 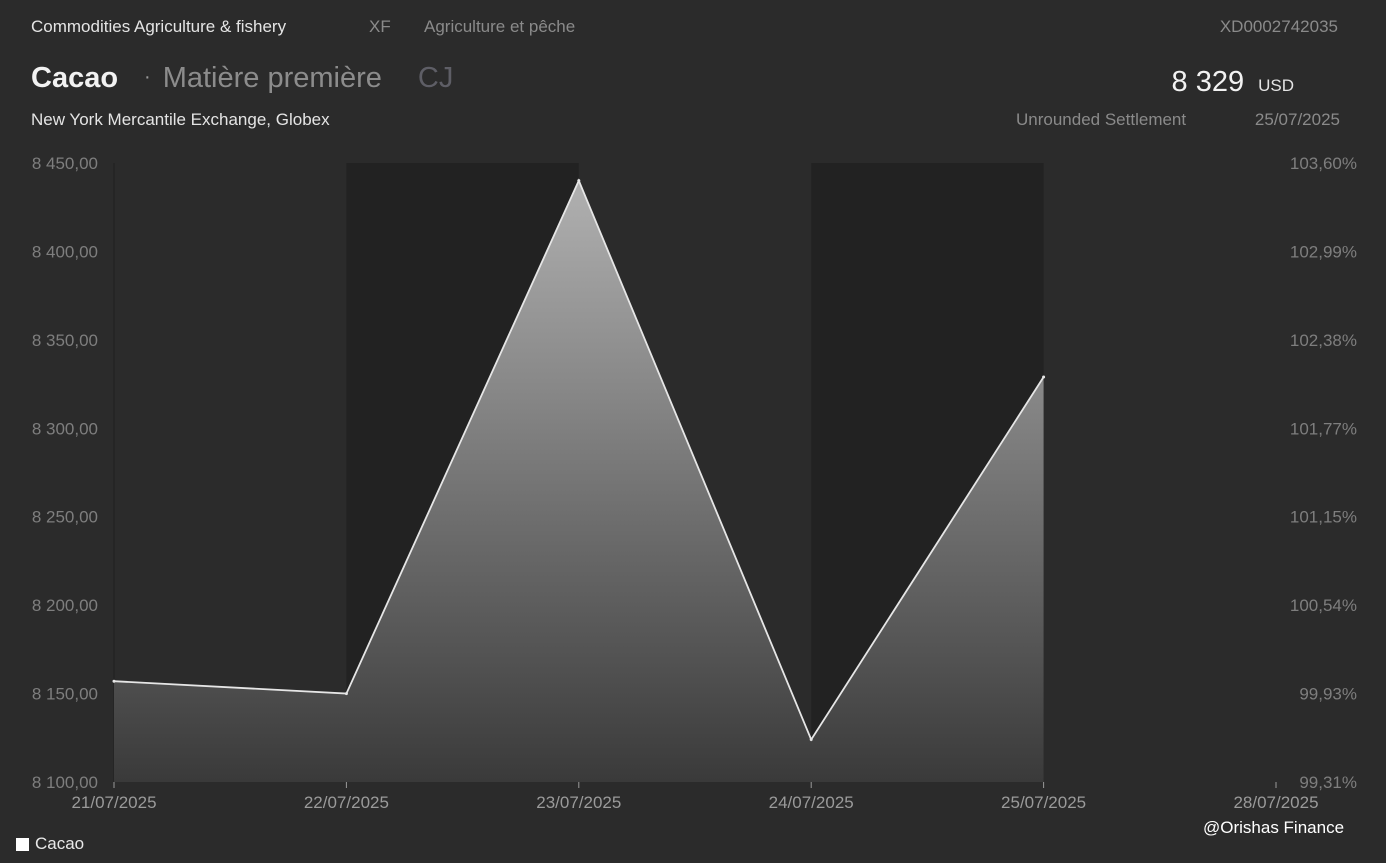 What do you see at coordinates (113, 802) in the screenshot?
I see `x-tick-label-0: 21/07/2025` at bounding box center [113, 802].